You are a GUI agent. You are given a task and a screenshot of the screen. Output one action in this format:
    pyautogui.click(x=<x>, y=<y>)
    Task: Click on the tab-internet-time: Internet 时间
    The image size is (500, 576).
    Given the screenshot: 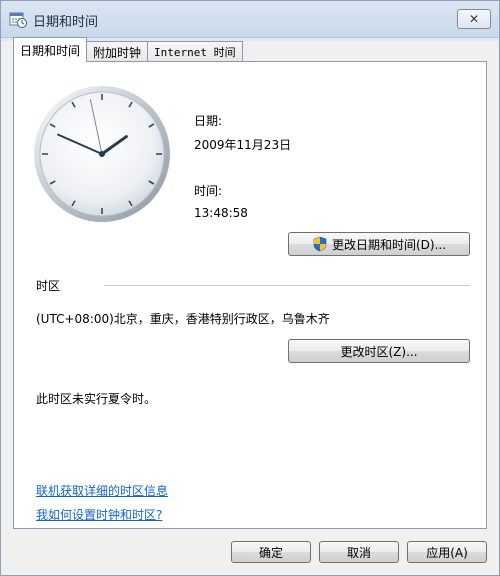 What is the action you would take?
    pyautogui.click(x=195, y=51)
    